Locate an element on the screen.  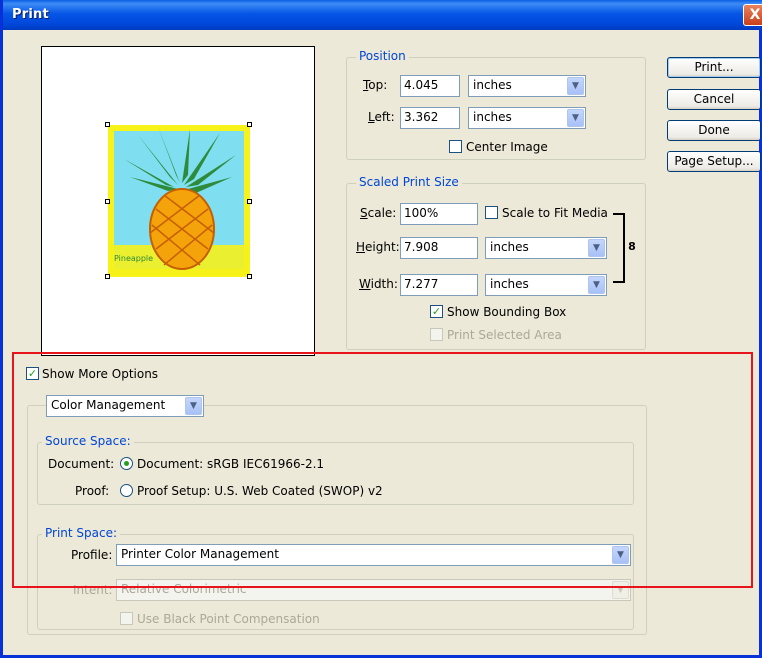
pineapple-artwork: Pineapple is located at coordinates (179, 201).